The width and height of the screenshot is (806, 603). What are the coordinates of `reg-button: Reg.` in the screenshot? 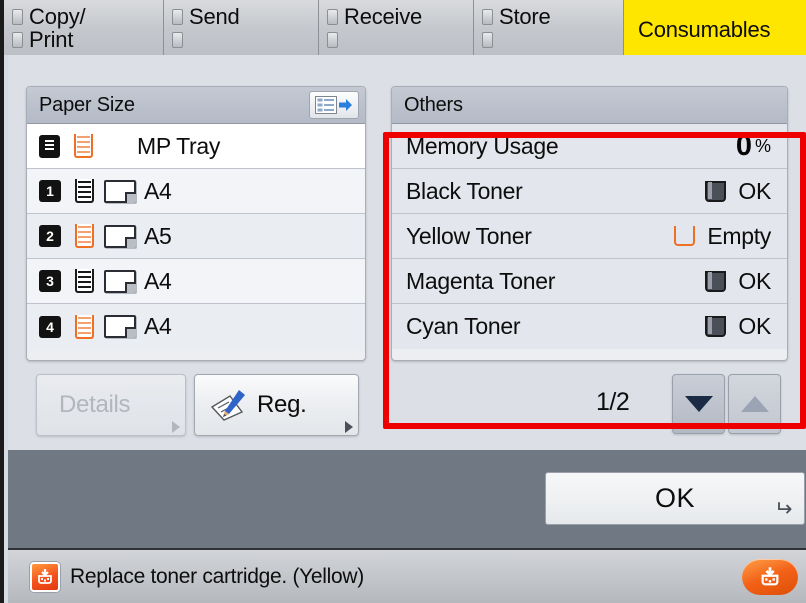 It's located at (276, 405).